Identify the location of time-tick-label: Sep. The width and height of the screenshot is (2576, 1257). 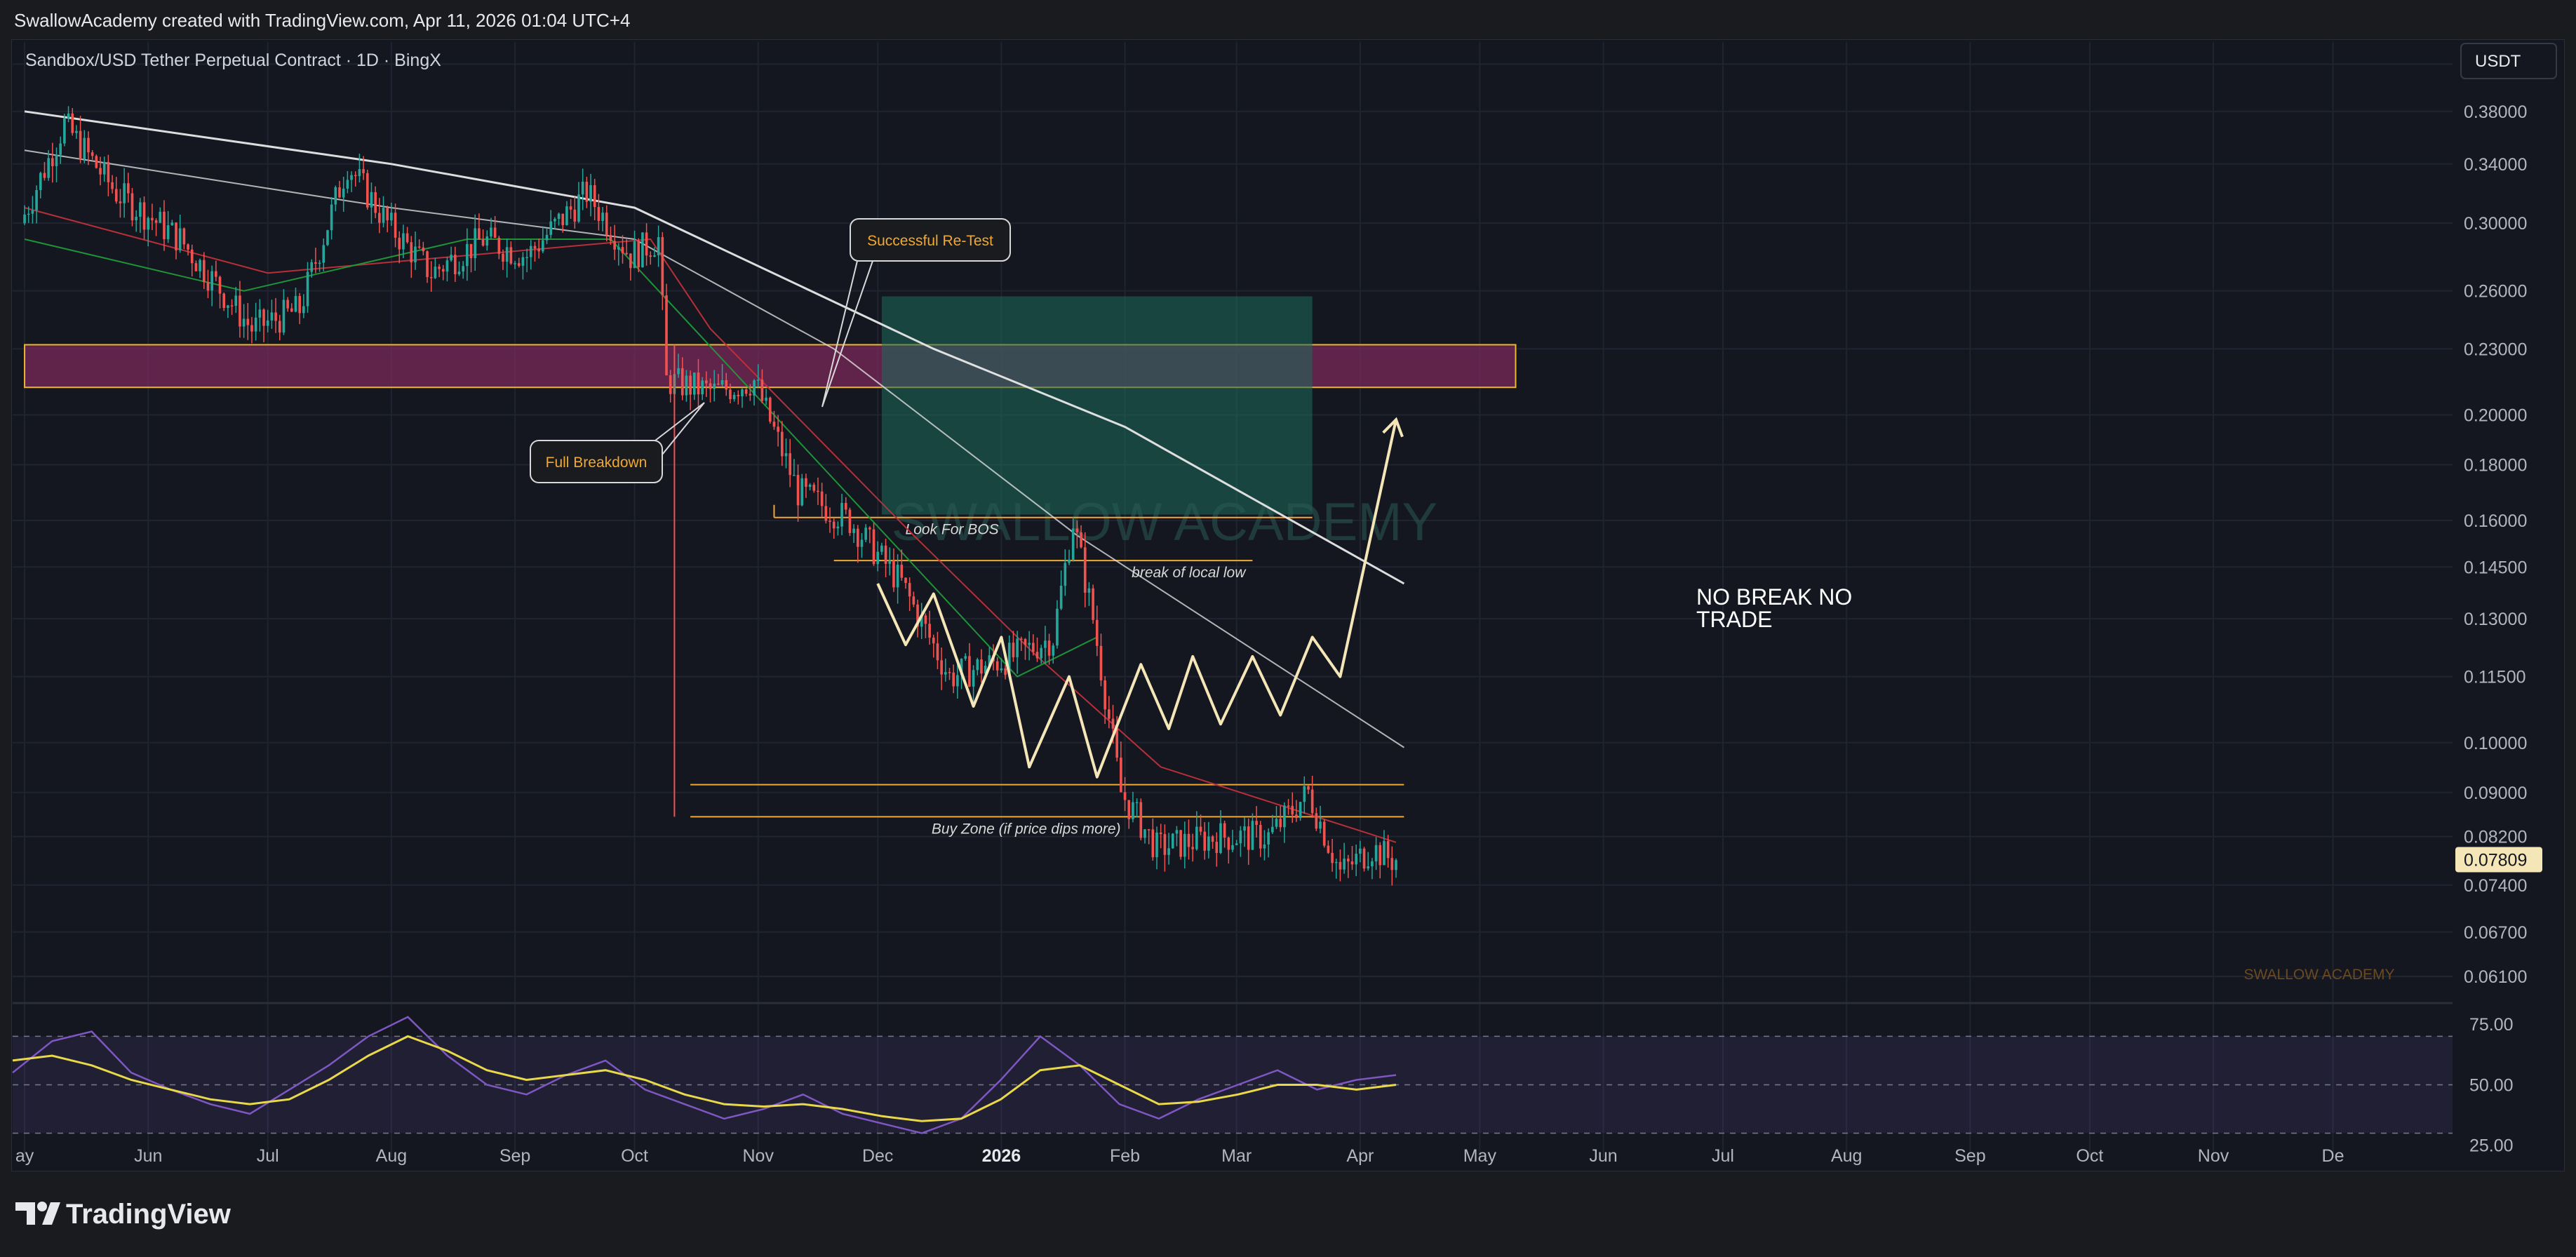
(1970, 1156).